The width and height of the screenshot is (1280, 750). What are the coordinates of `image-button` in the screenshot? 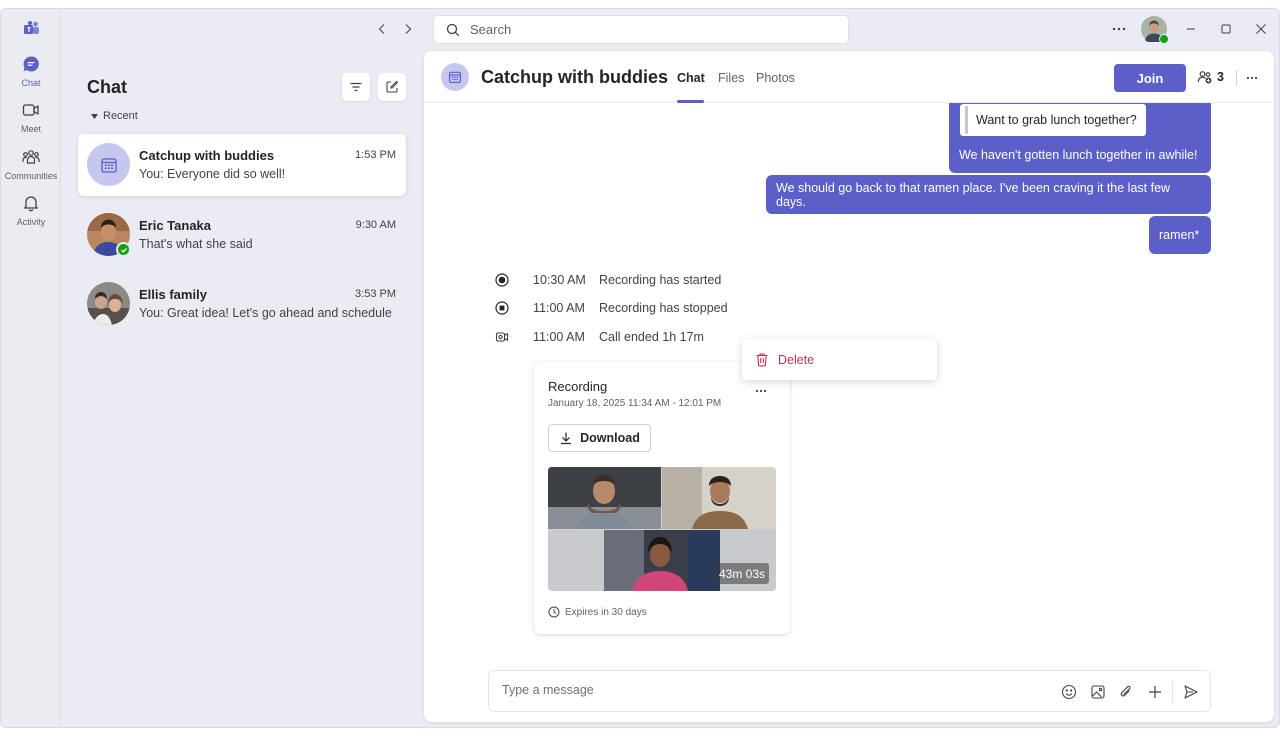 It's located at (1098, 692).